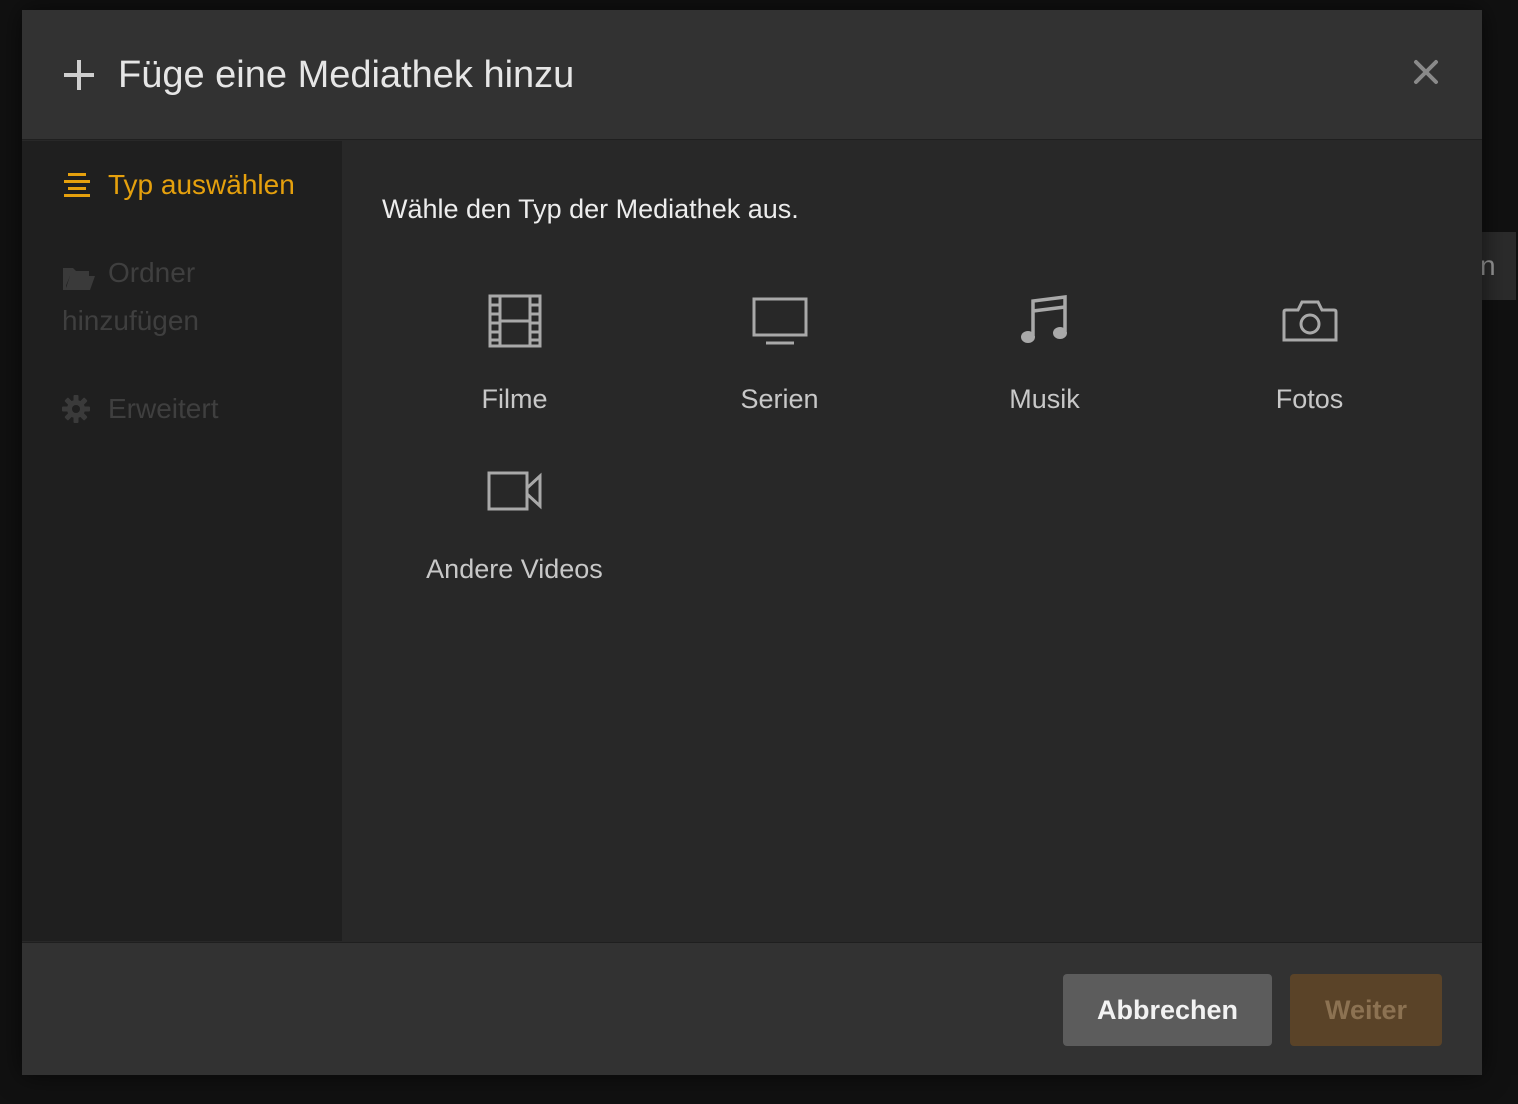 This screenshot has height=1104, width=1518. I want to click on library-type-label: Fotos, so click(1309, 399).